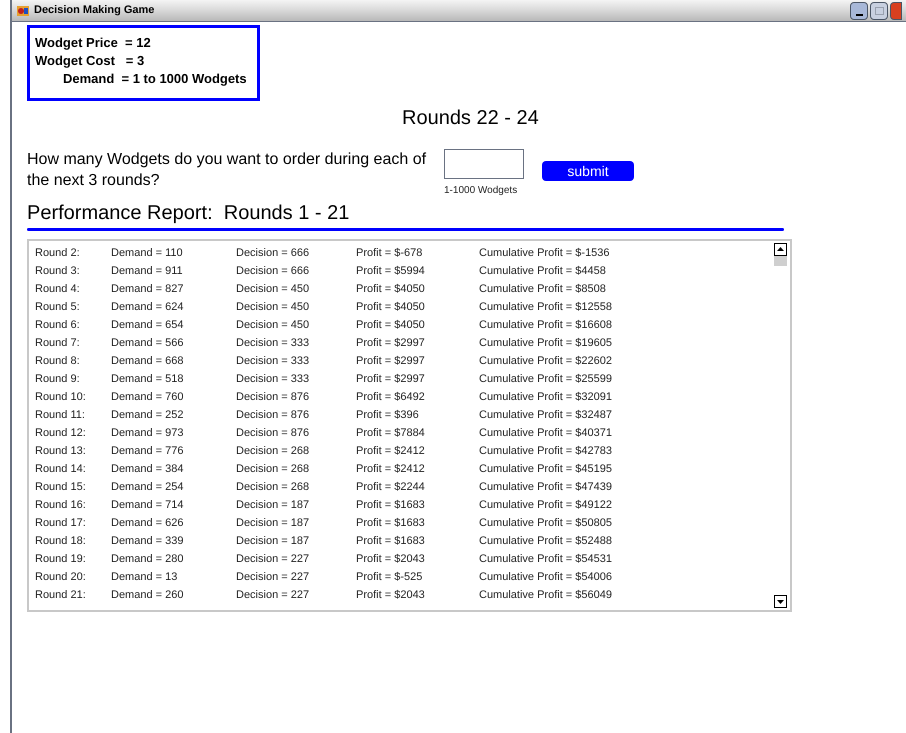 The width and height of the screenshot is (906, 733). Describe the element at coordinates (484, 164) in the screenshot. I see `order-field` at that location.